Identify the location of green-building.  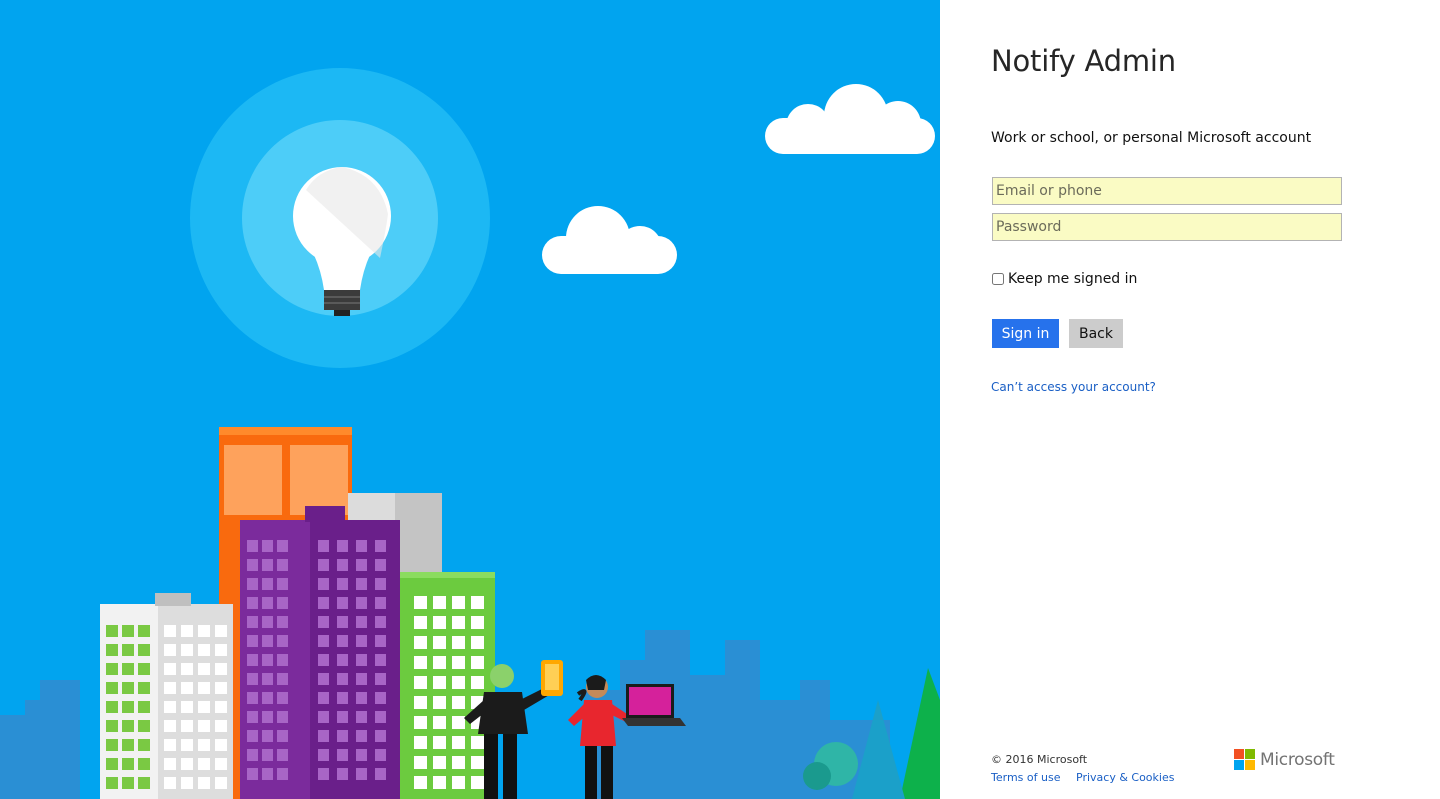
(447, 685).